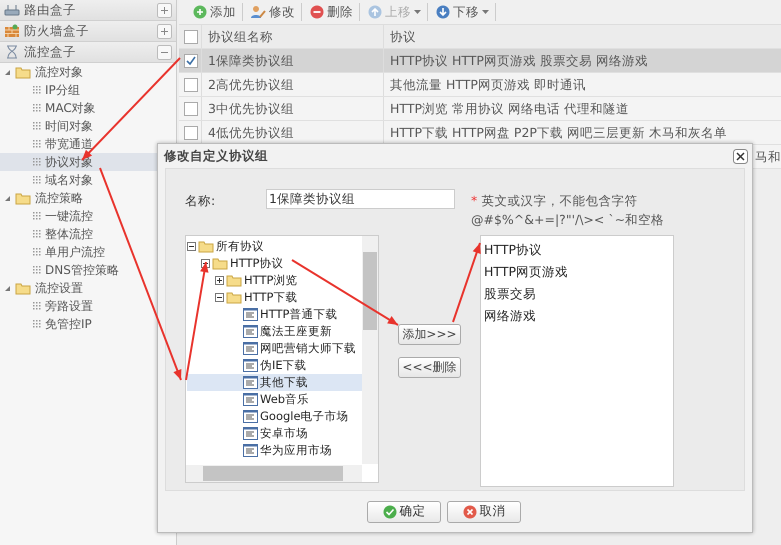  I want to click on hint-text: @#$%^&+=|?"'/\>< `~和空格, so click(567, 220).